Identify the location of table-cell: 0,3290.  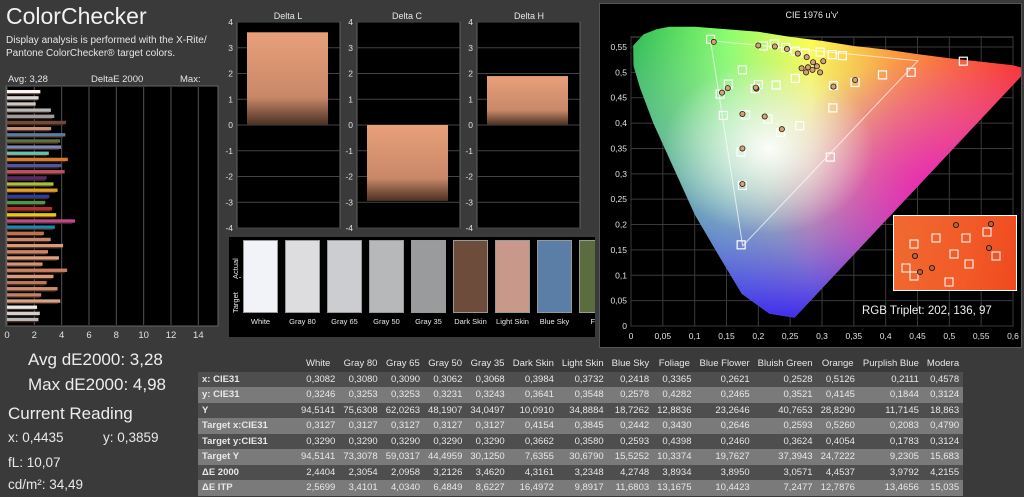
(360, 441).